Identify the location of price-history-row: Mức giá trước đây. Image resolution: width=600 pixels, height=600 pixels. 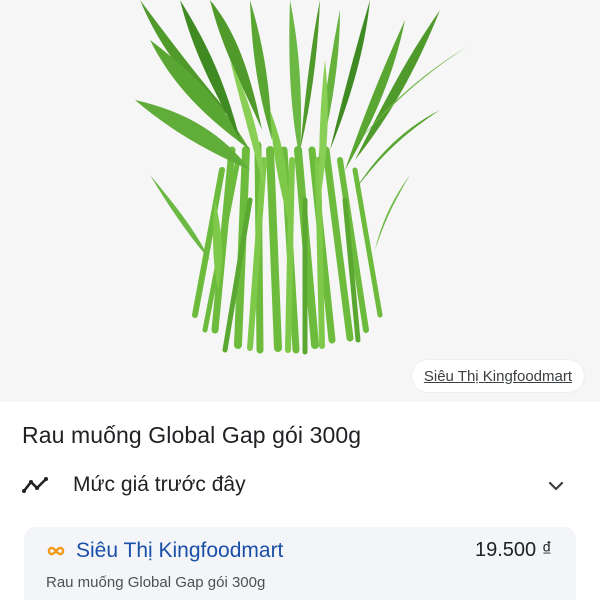
(300, 485).